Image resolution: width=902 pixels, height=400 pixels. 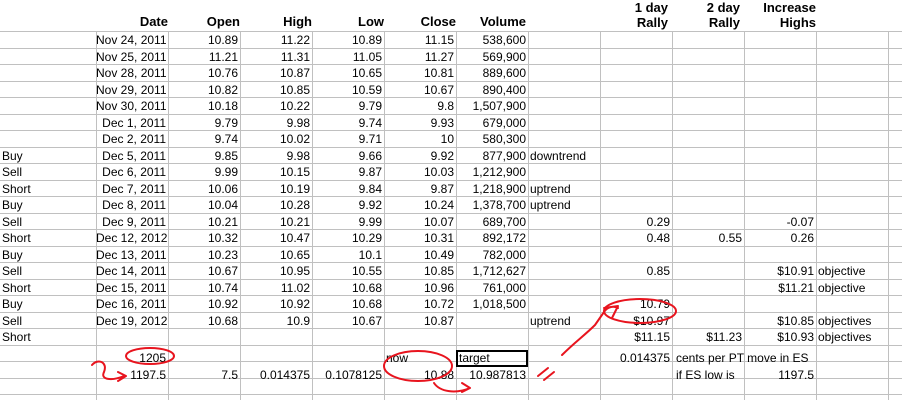 What do you see at coordinates (491, 238) in the screenshot?
I see `row-volume: 892,172` at bounding box center [491, 238].